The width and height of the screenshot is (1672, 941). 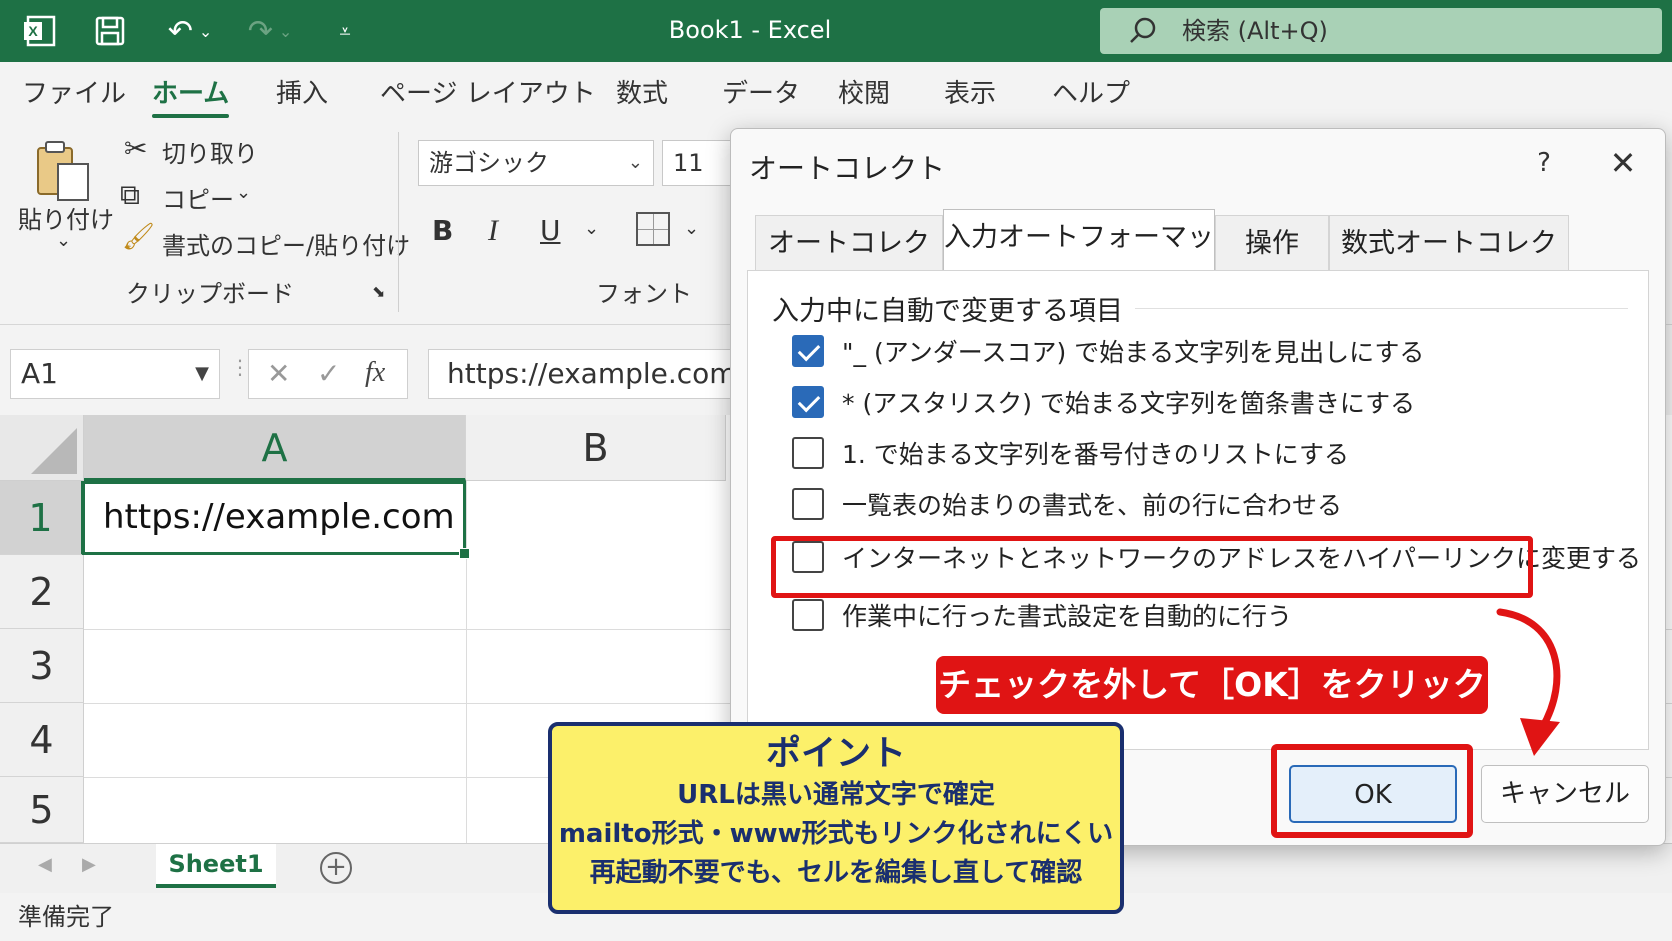 I want to click on close-button: ✕, so click(x=1623, y=163).